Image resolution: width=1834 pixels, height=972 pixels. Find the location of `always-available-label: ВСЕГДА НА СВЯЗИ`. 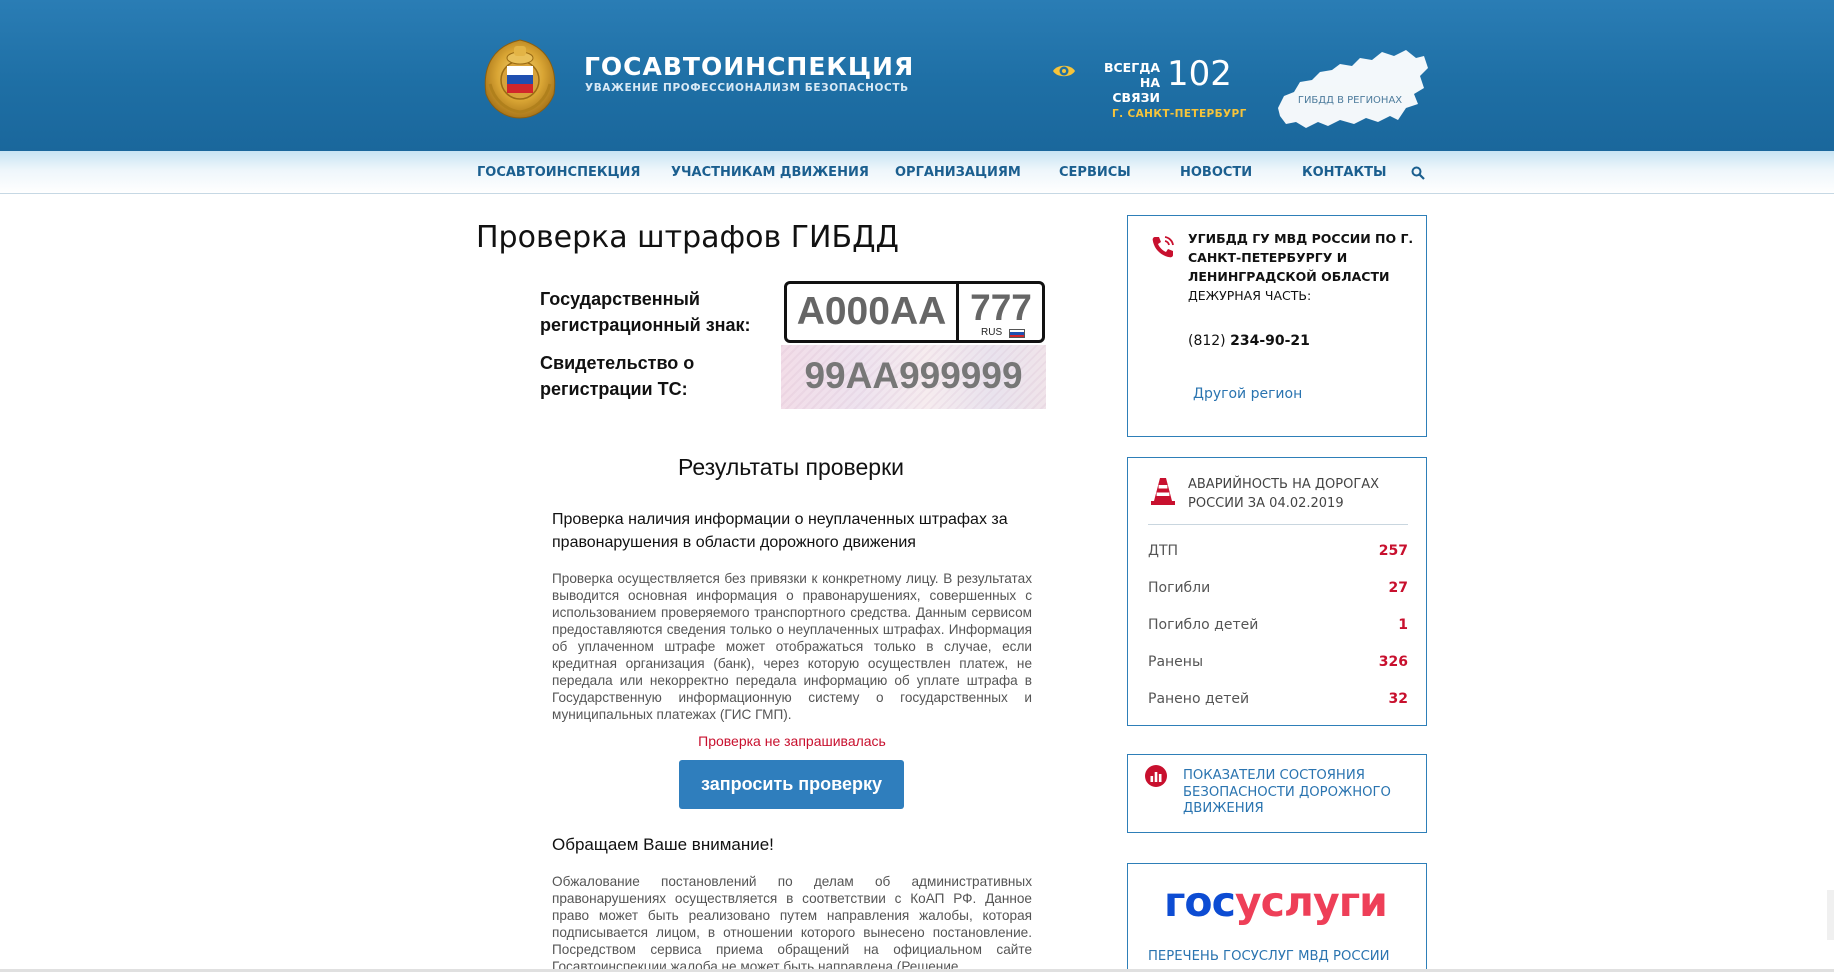

always-available-label: ВСЕГДА НА СВЯЗИ is located at coordinates (1127, 82).